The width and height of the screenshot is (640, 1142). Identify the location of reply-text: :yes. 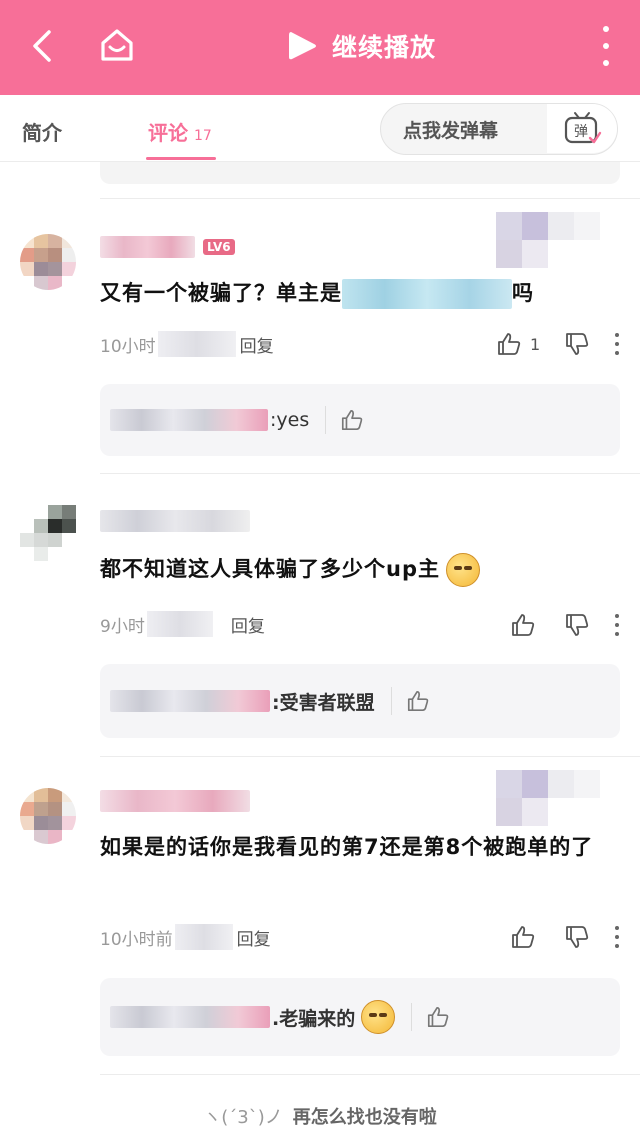
(290, 420).